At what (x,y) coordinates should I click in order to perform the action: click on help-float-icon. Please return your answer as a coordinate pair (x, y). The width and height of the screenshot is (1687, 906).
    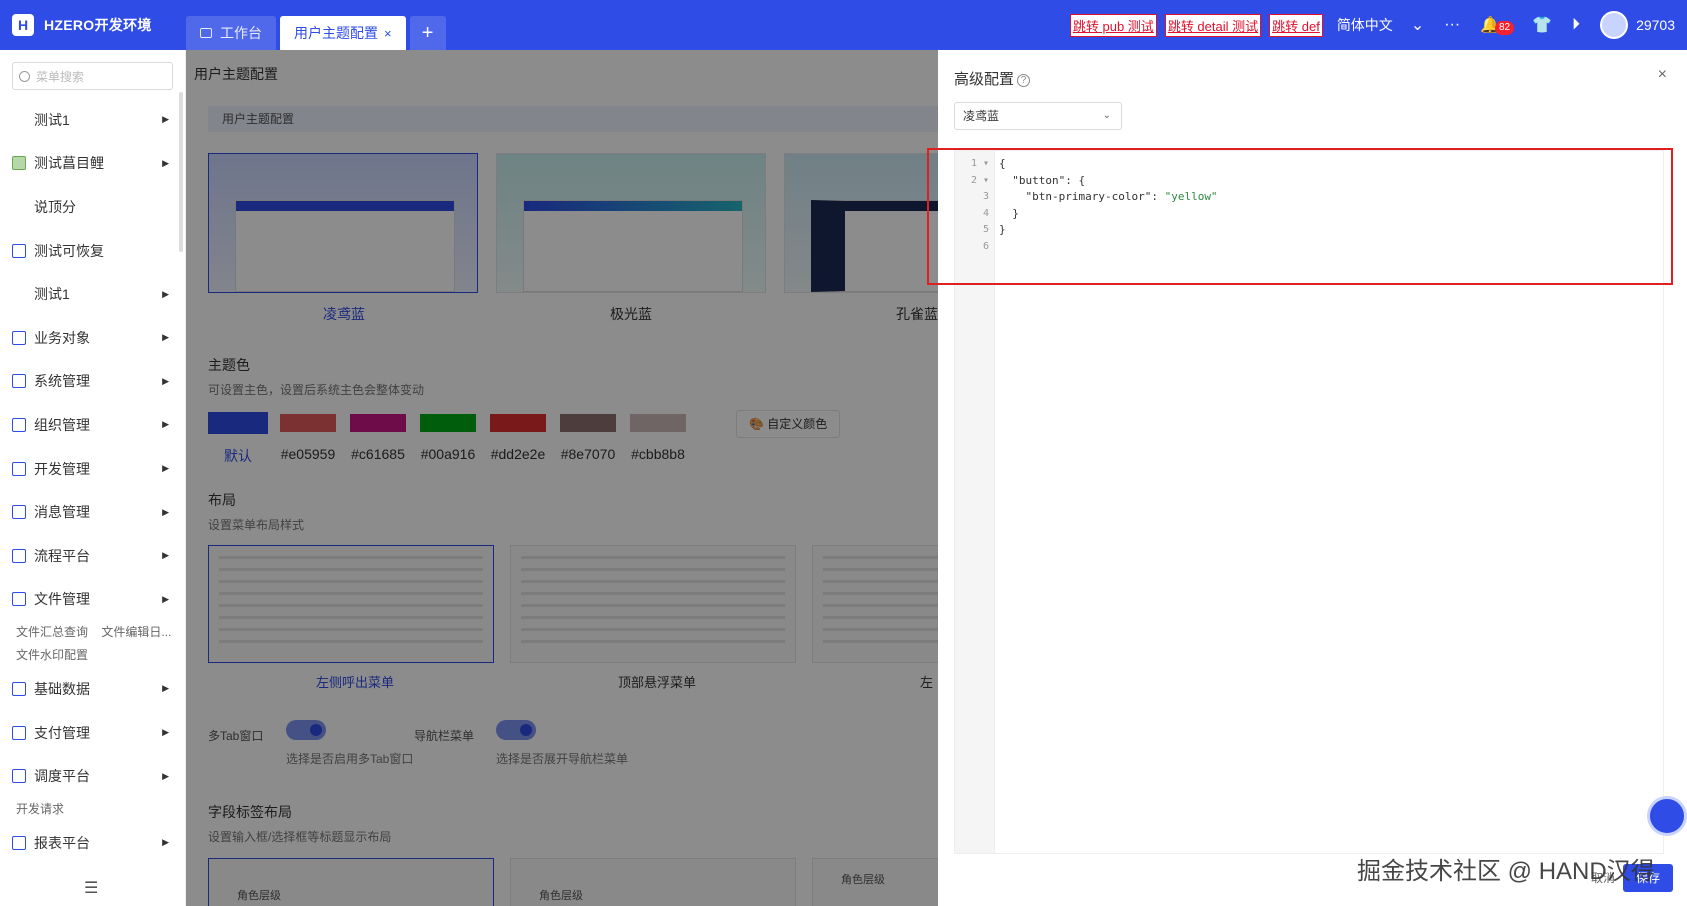
    Looking at the image, I should click on (1667, 816).